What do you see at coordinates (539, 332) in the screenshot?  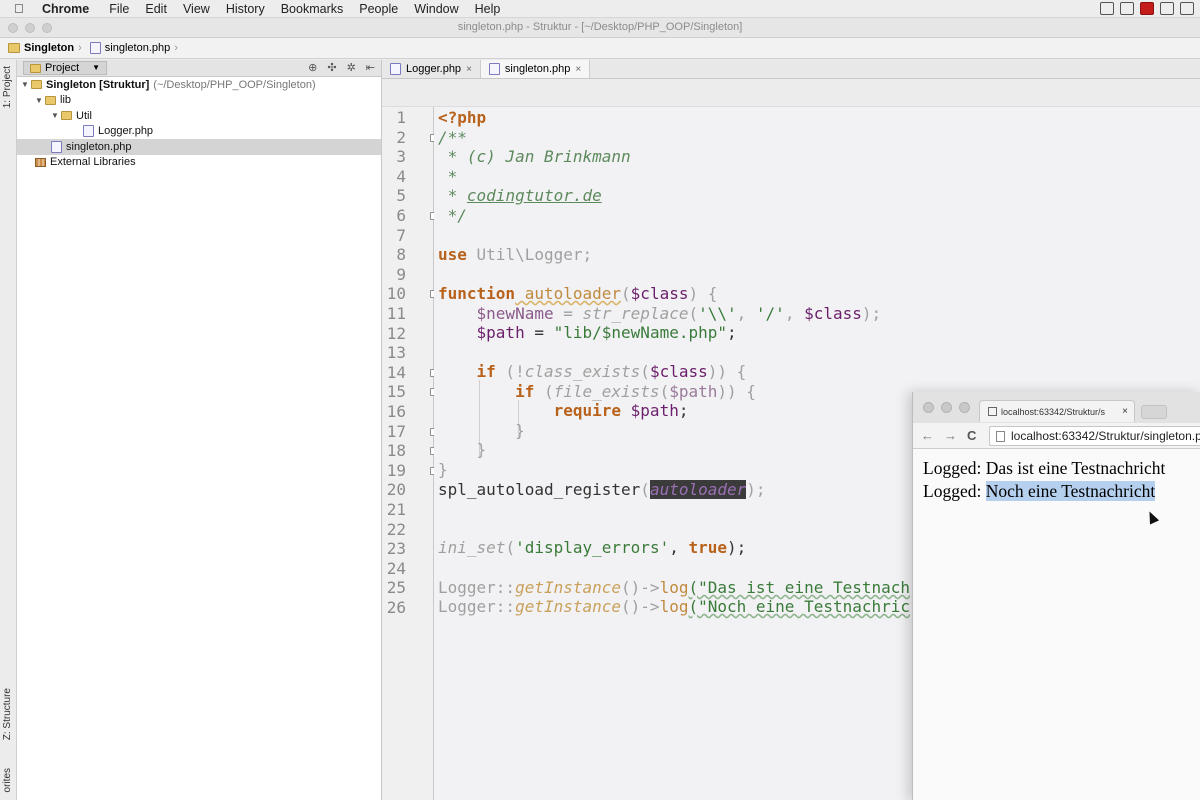 I see `punct: =` at bounding box center [539, 332].